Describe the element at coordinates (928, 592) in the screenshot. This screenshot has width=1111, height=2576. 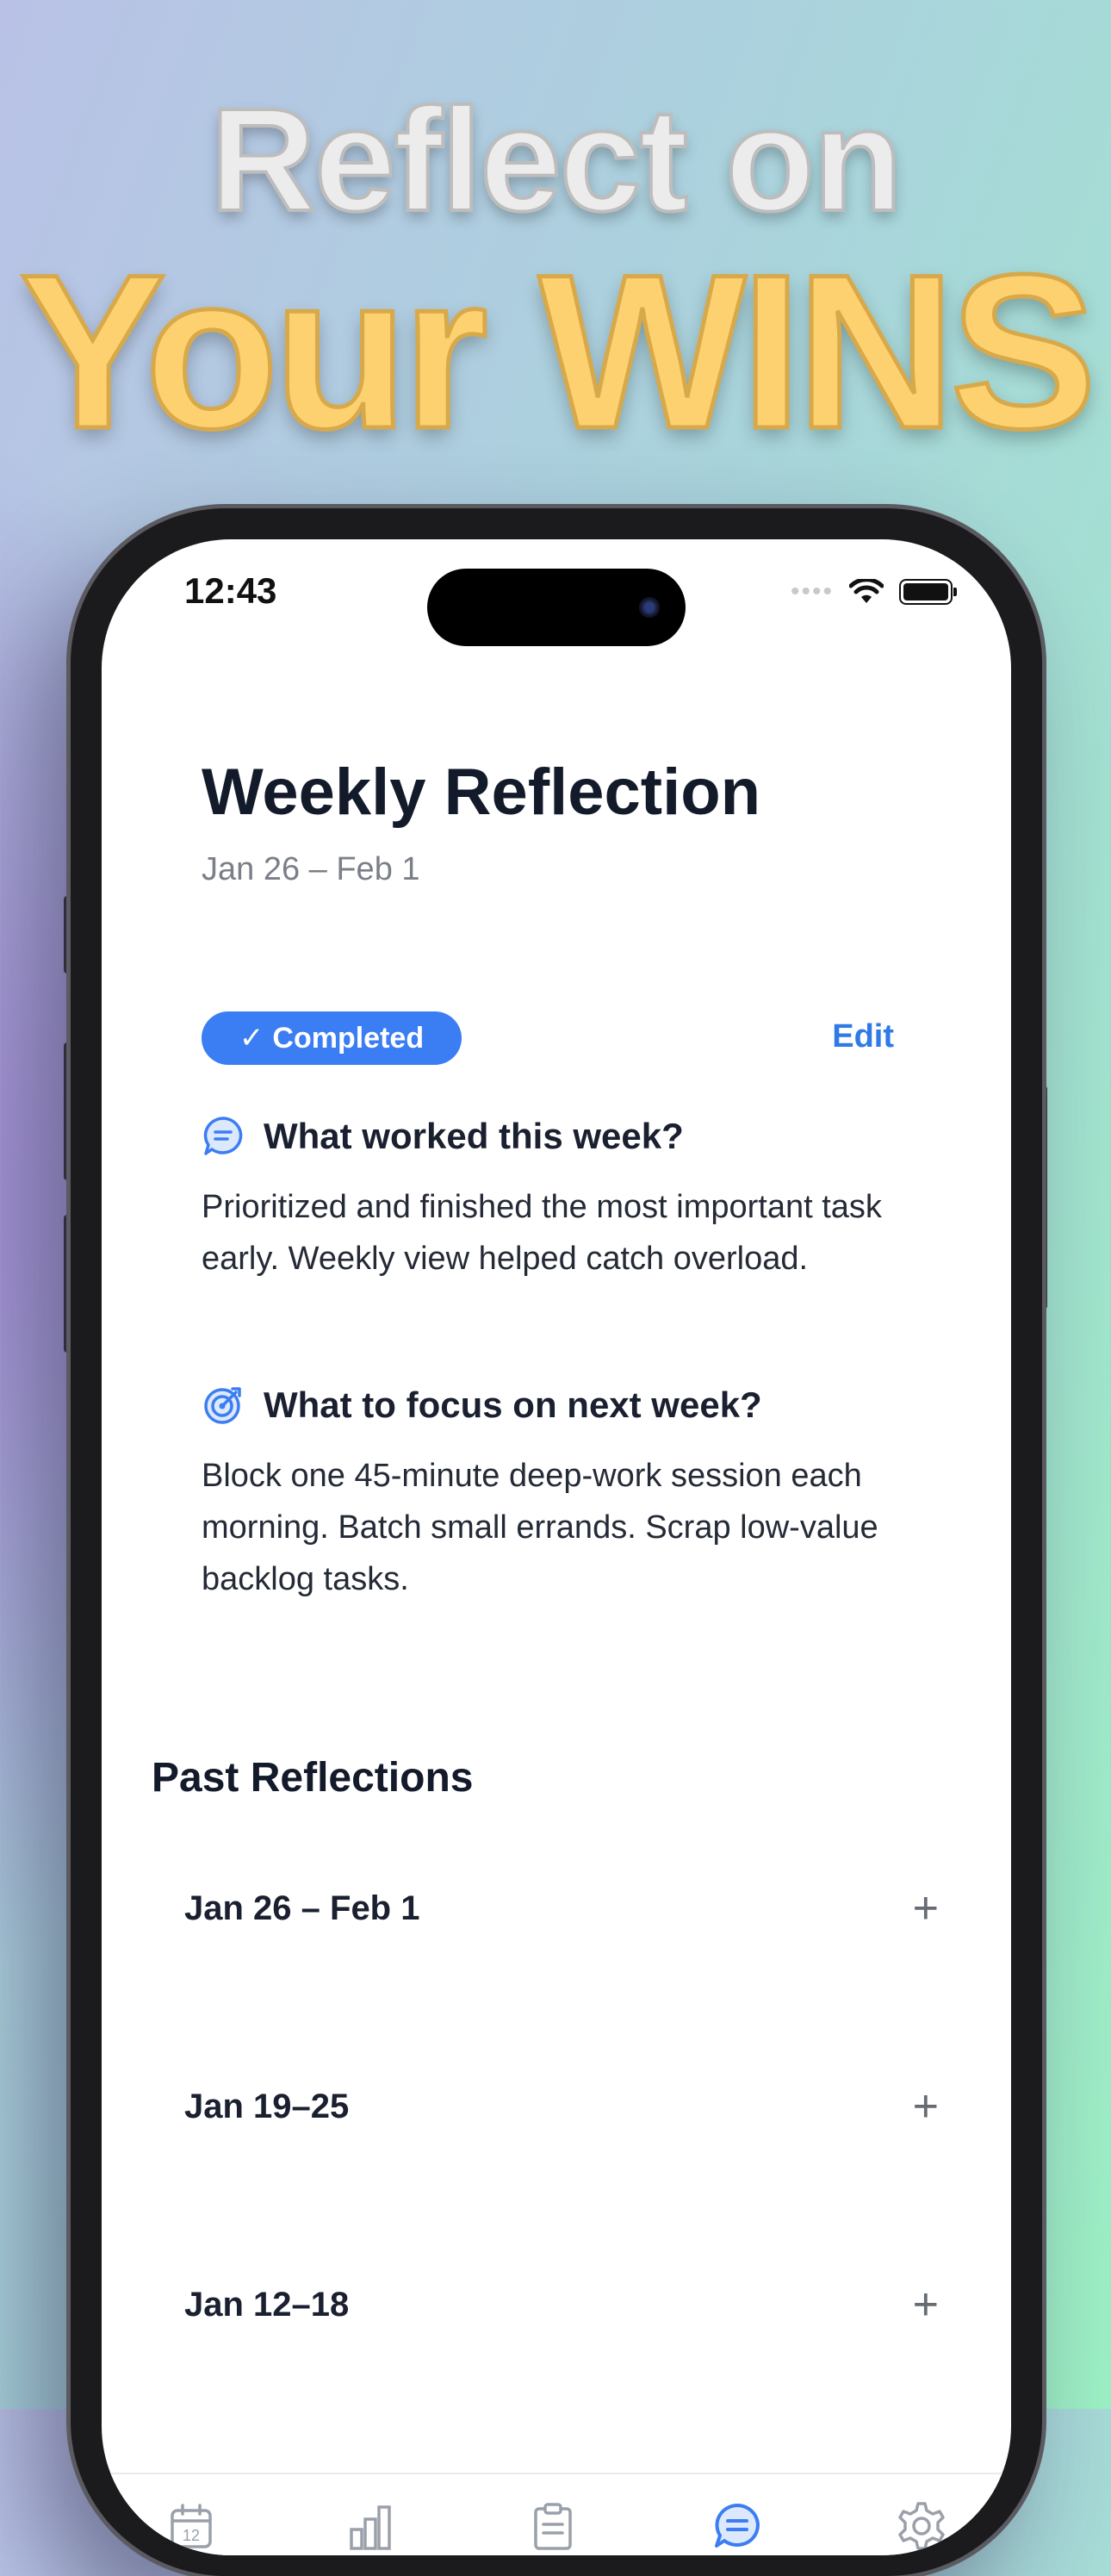
I see `battery-icon` at that location.